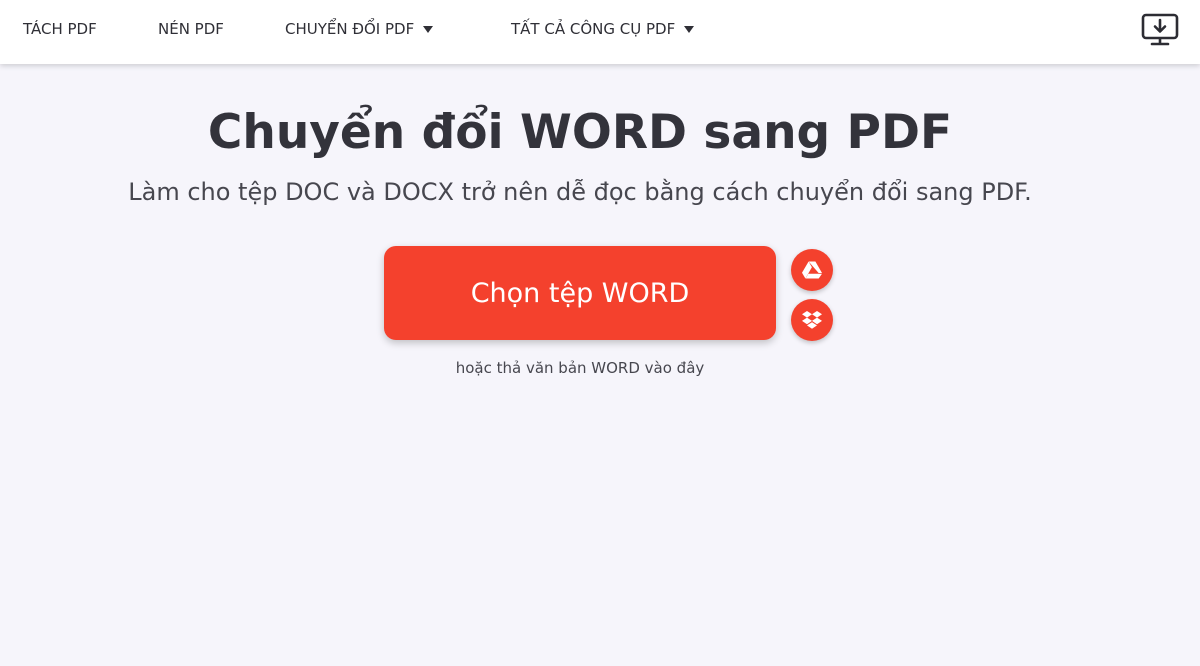 Image resolution: width=1200 pixels, height=666 pixels. I want to click on drop-zone-hint: hoặc thả văn bản WORD vào đây, so click(580, 368).